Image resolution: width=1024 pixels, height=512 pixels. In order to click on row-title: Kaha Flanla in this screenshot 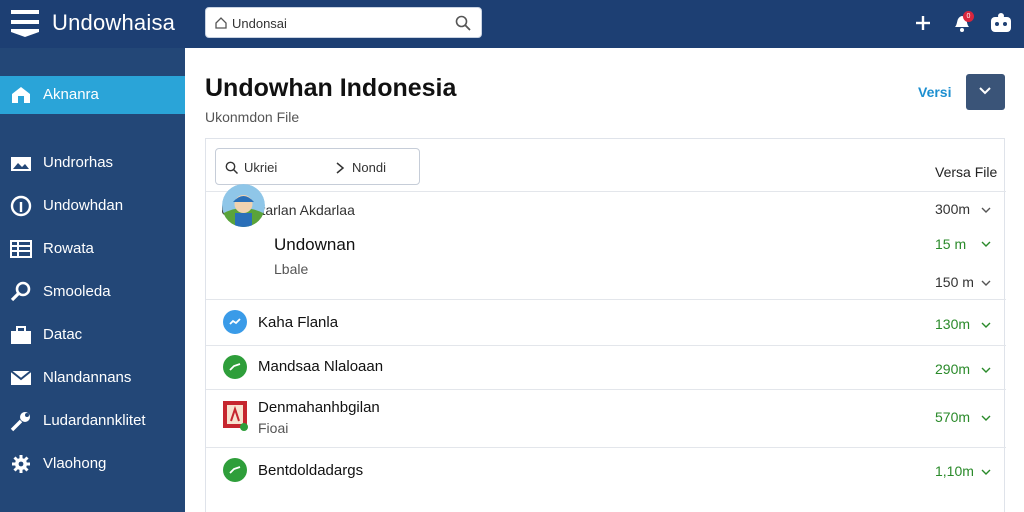, I will do `click(298, 322)`.